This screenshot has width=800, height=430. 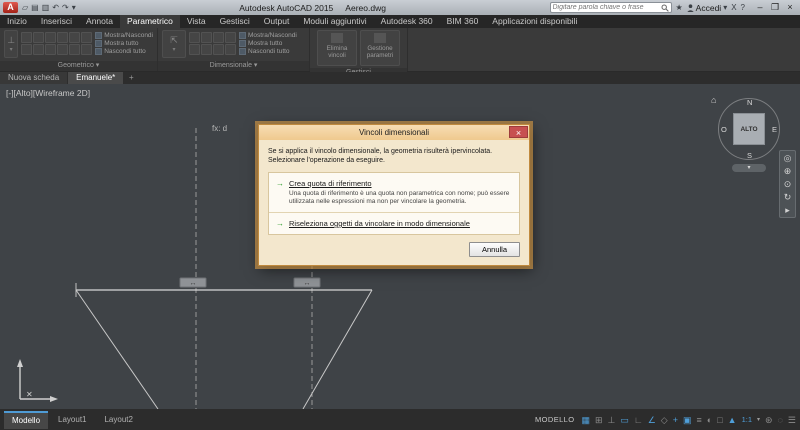 What do you see at coordinates (11, 44) in the screenshot?
I see `auto-constrain-button: ⊥ ▾` at bounding box center [11, 44].